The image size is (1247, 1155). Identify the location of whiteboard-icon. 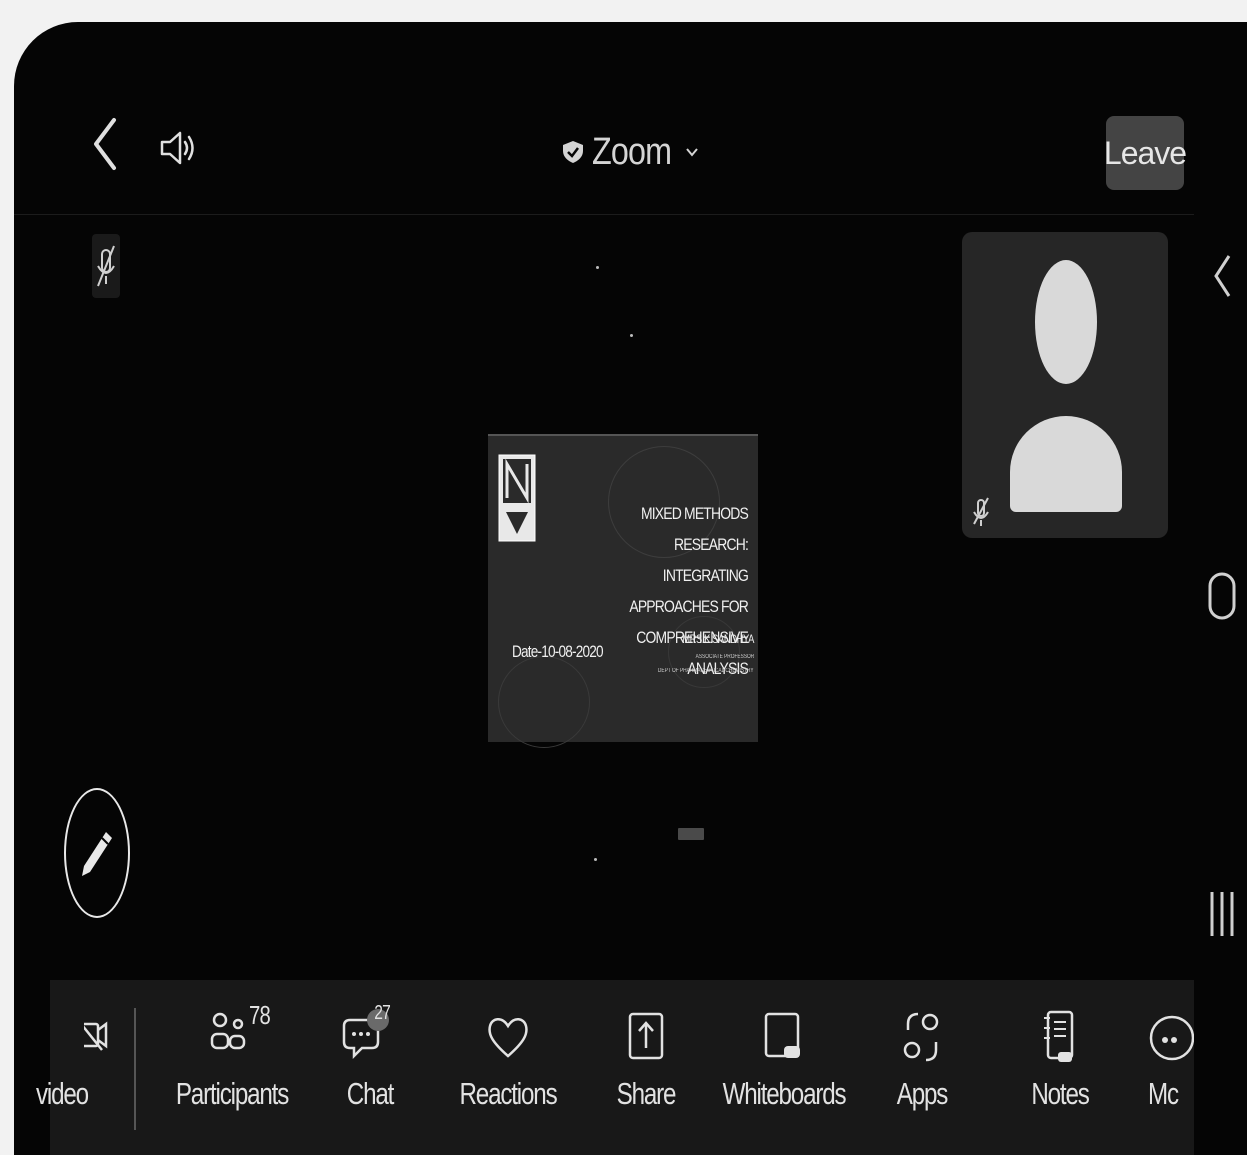
(782, 1035).